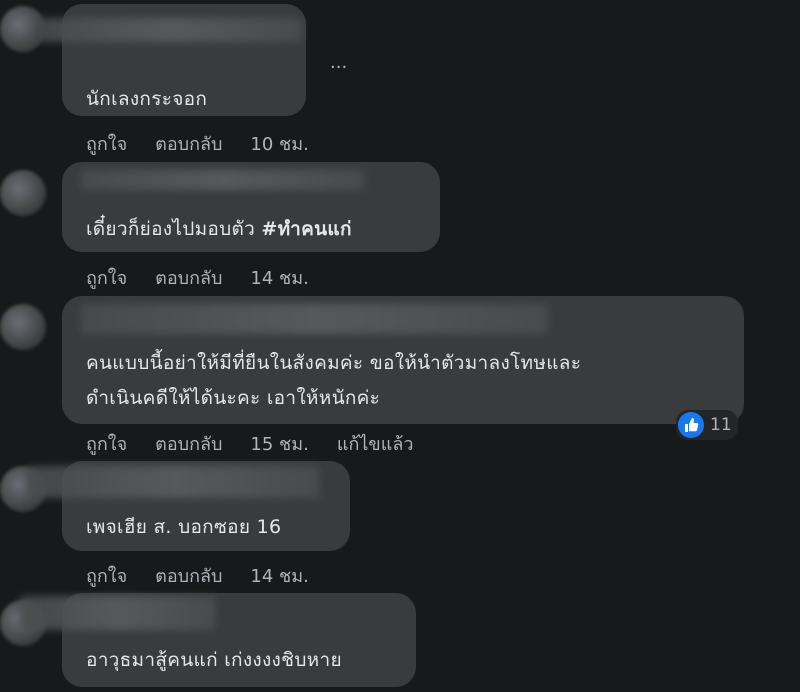 Image resolution: width=800 pixels, height=692 pixels. Describe the element at coordinates (214, 660) in the screenshot. I see `comment-text: อาวุธมาสู้คนแก่ เก่งงงงชิบหาย` at that location.